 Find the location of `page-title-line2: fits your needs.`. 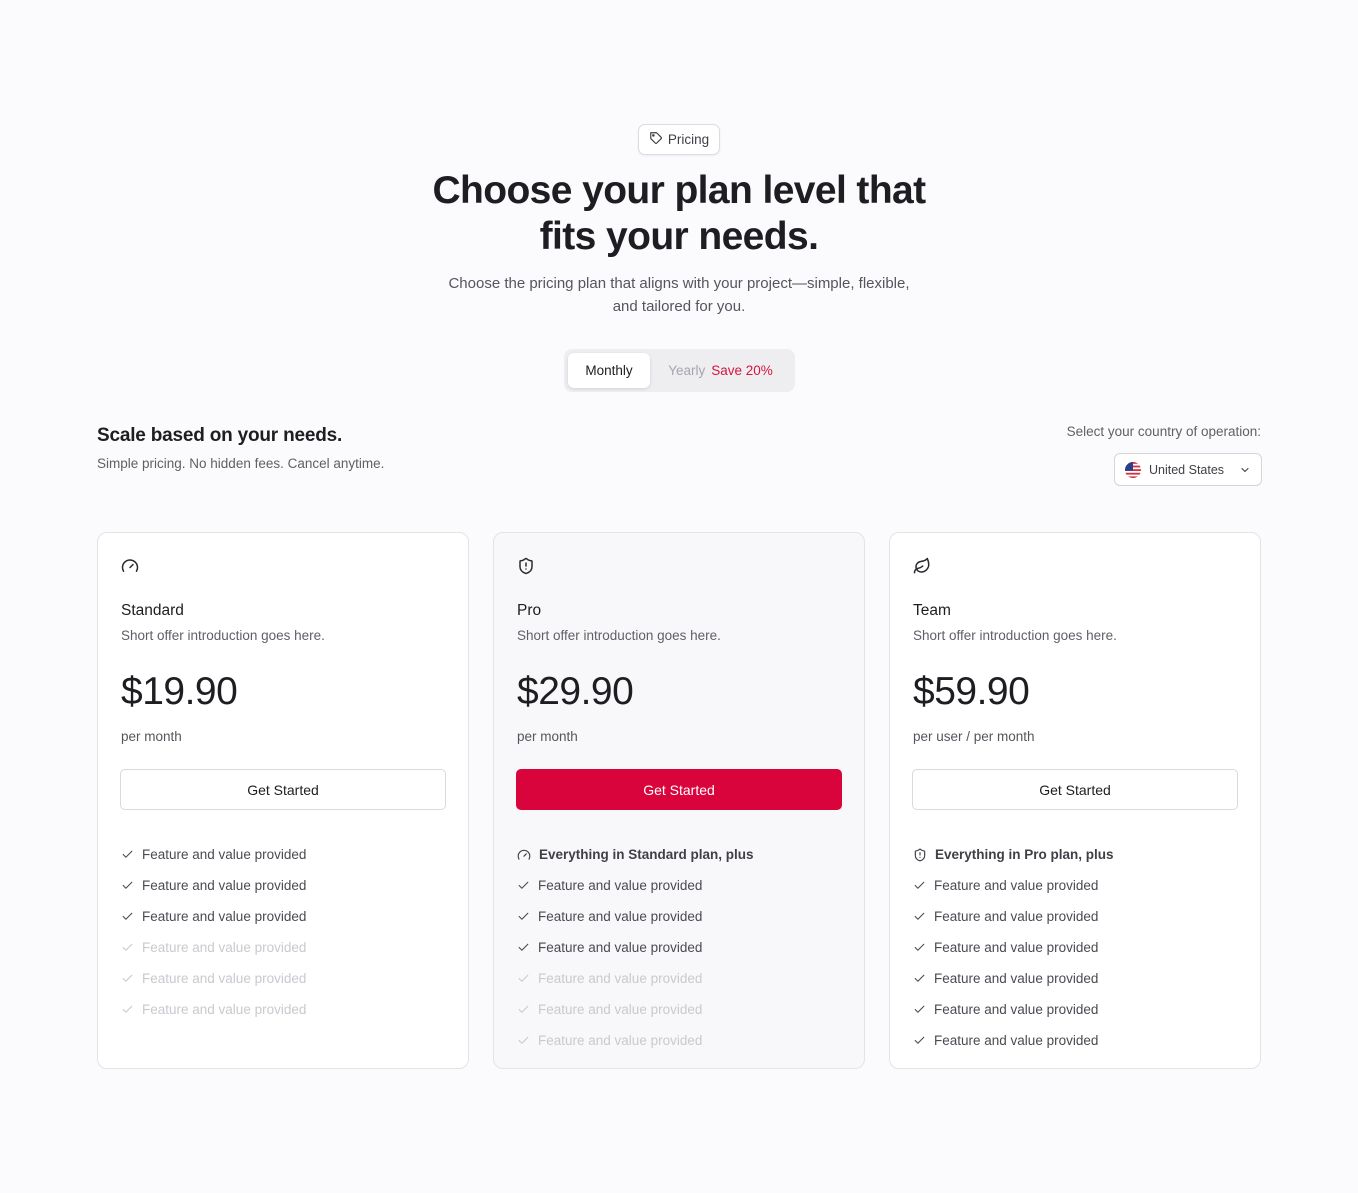

page-title-line2: fits your needs. is located at coordinates (679, 236).